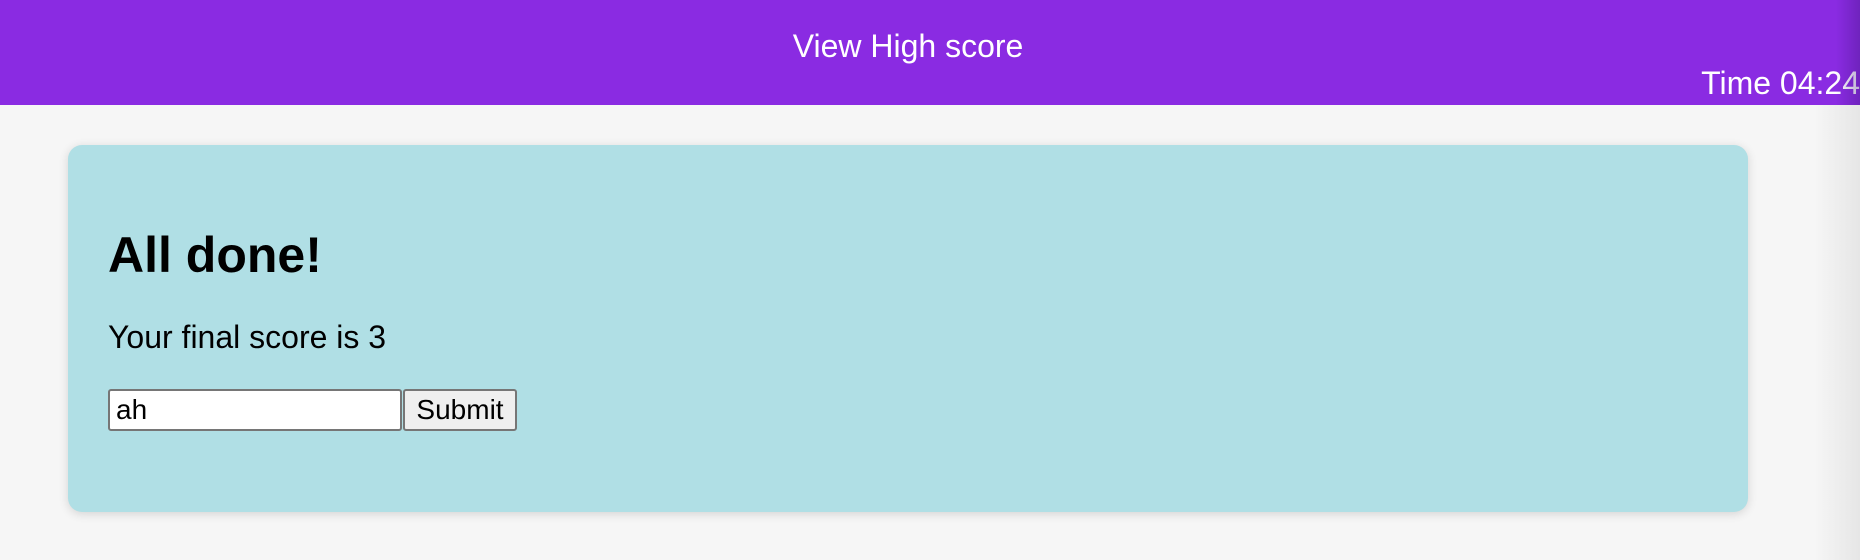  I want to click on header-edge-shadow, so click(1848, 52).